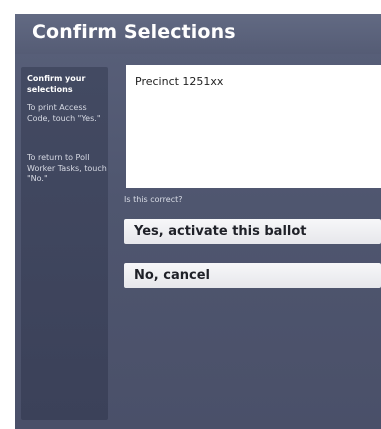  What do you see at coordinates (252, 231) in the screenshot?
I see `activate-ballot-button: Yes, activate this ballot` at bounding box center [252, 231].